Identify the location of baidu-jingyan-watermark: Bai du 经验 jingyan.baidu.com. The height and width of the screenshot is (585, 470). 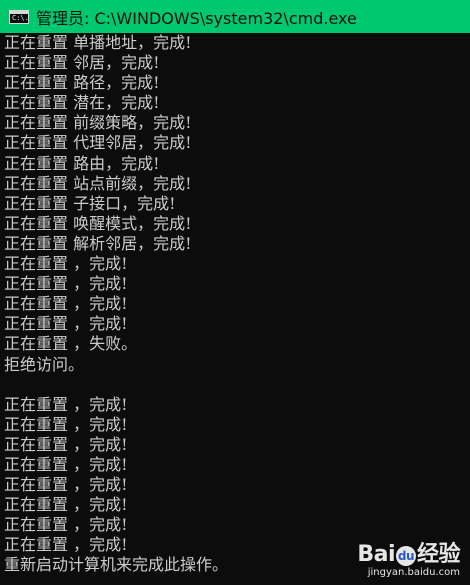
(408, 561).